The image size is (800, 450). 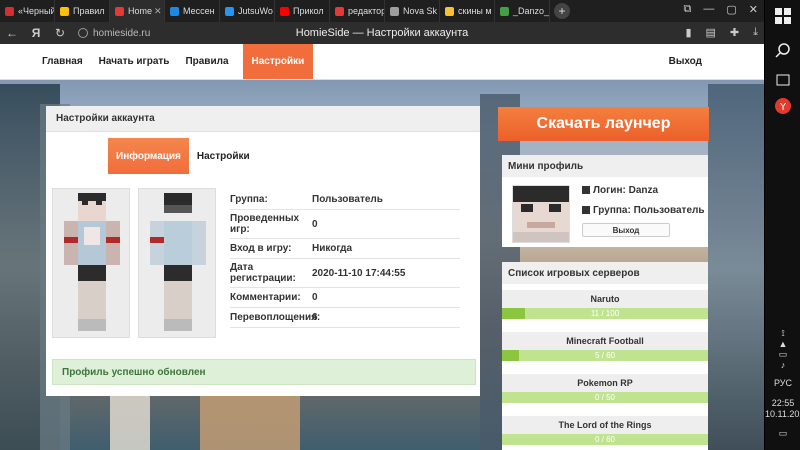 I want to click on nav-home: Главная, so click(x=62, y=61).